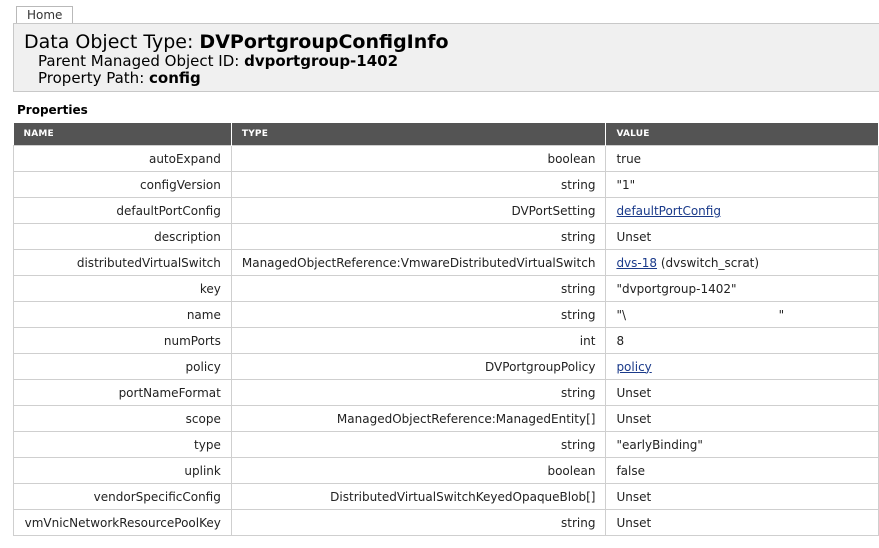 This screenshot has height=548, width=879. I want to click on path-prefix: Property Path:, so click(94, 78).